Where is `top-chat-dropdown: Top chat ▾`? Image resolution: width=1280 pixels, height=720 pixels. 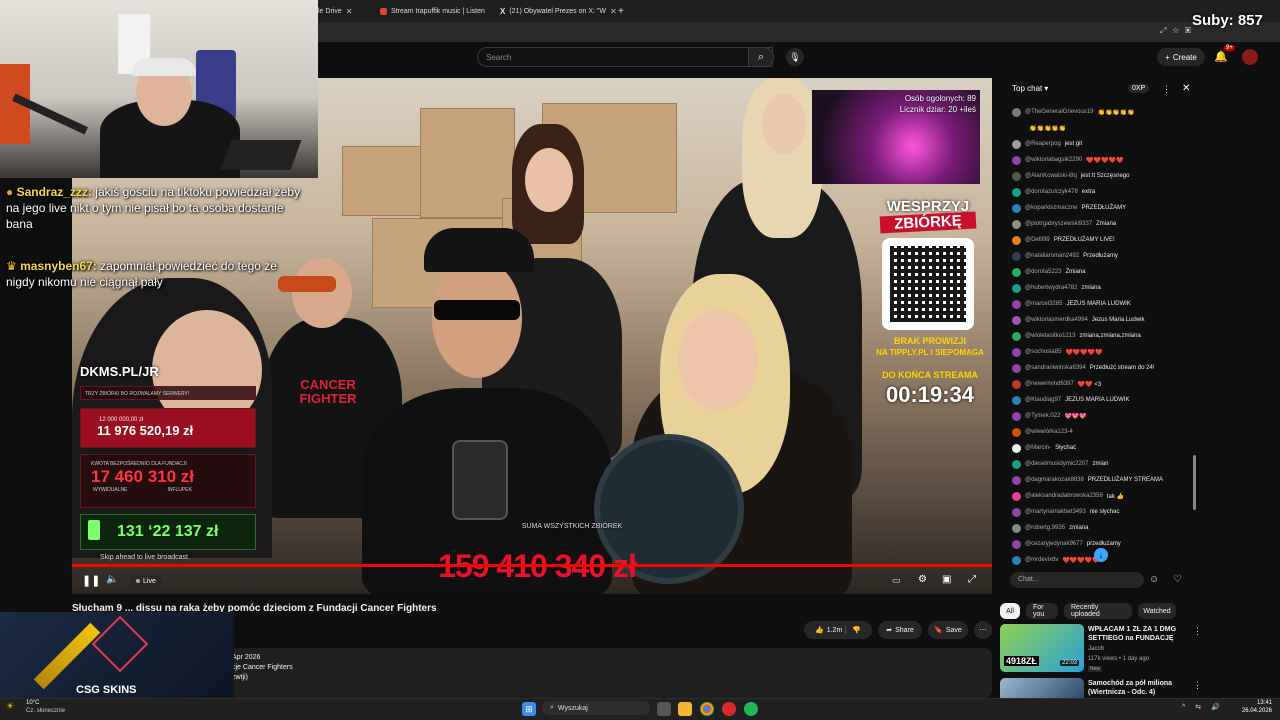 top-chat-dropdown: Top chat ▾ is located at coordinates (1030, 88).